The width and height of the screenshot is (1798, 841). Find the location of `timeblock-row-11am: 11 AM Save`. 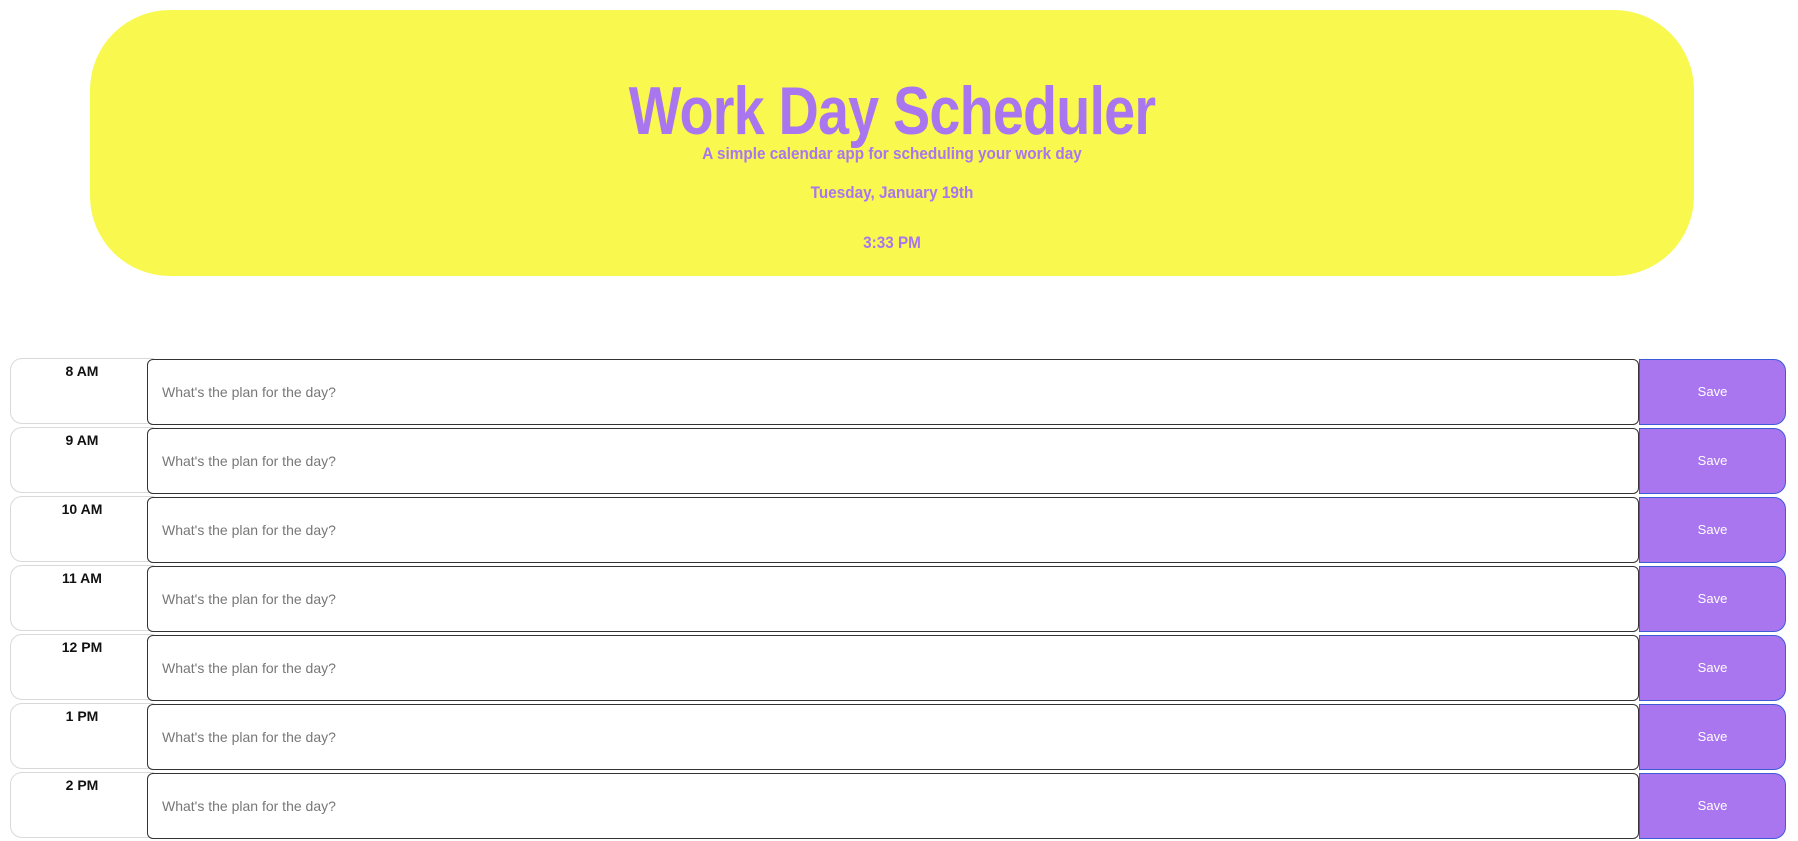

timeblock-row-11am: 11 AM Save is located at coordinates (898, 598).